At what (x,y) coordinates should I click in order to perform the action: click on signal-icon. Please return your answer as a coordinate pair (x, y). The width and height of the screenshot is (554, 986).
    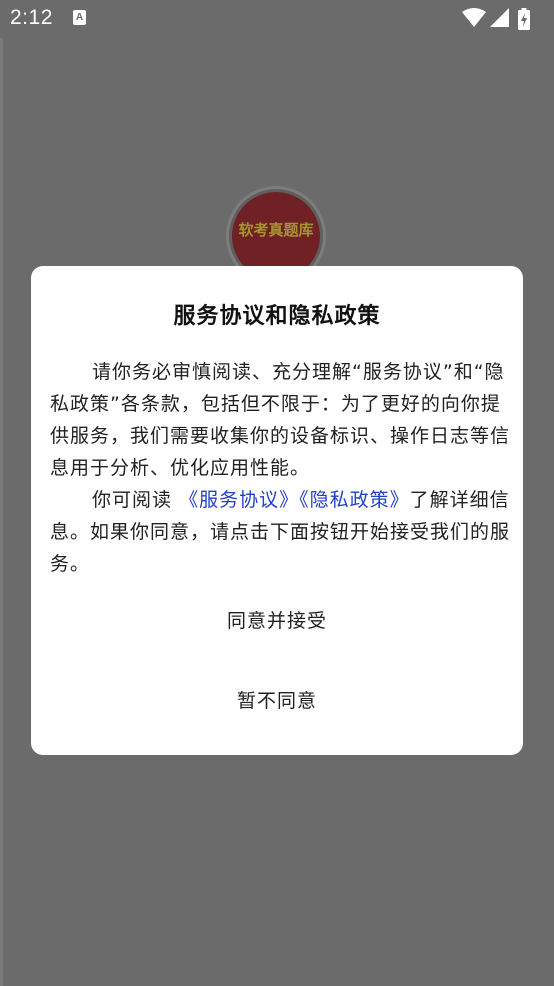
    Looking at the image, I should click on (499, 17).